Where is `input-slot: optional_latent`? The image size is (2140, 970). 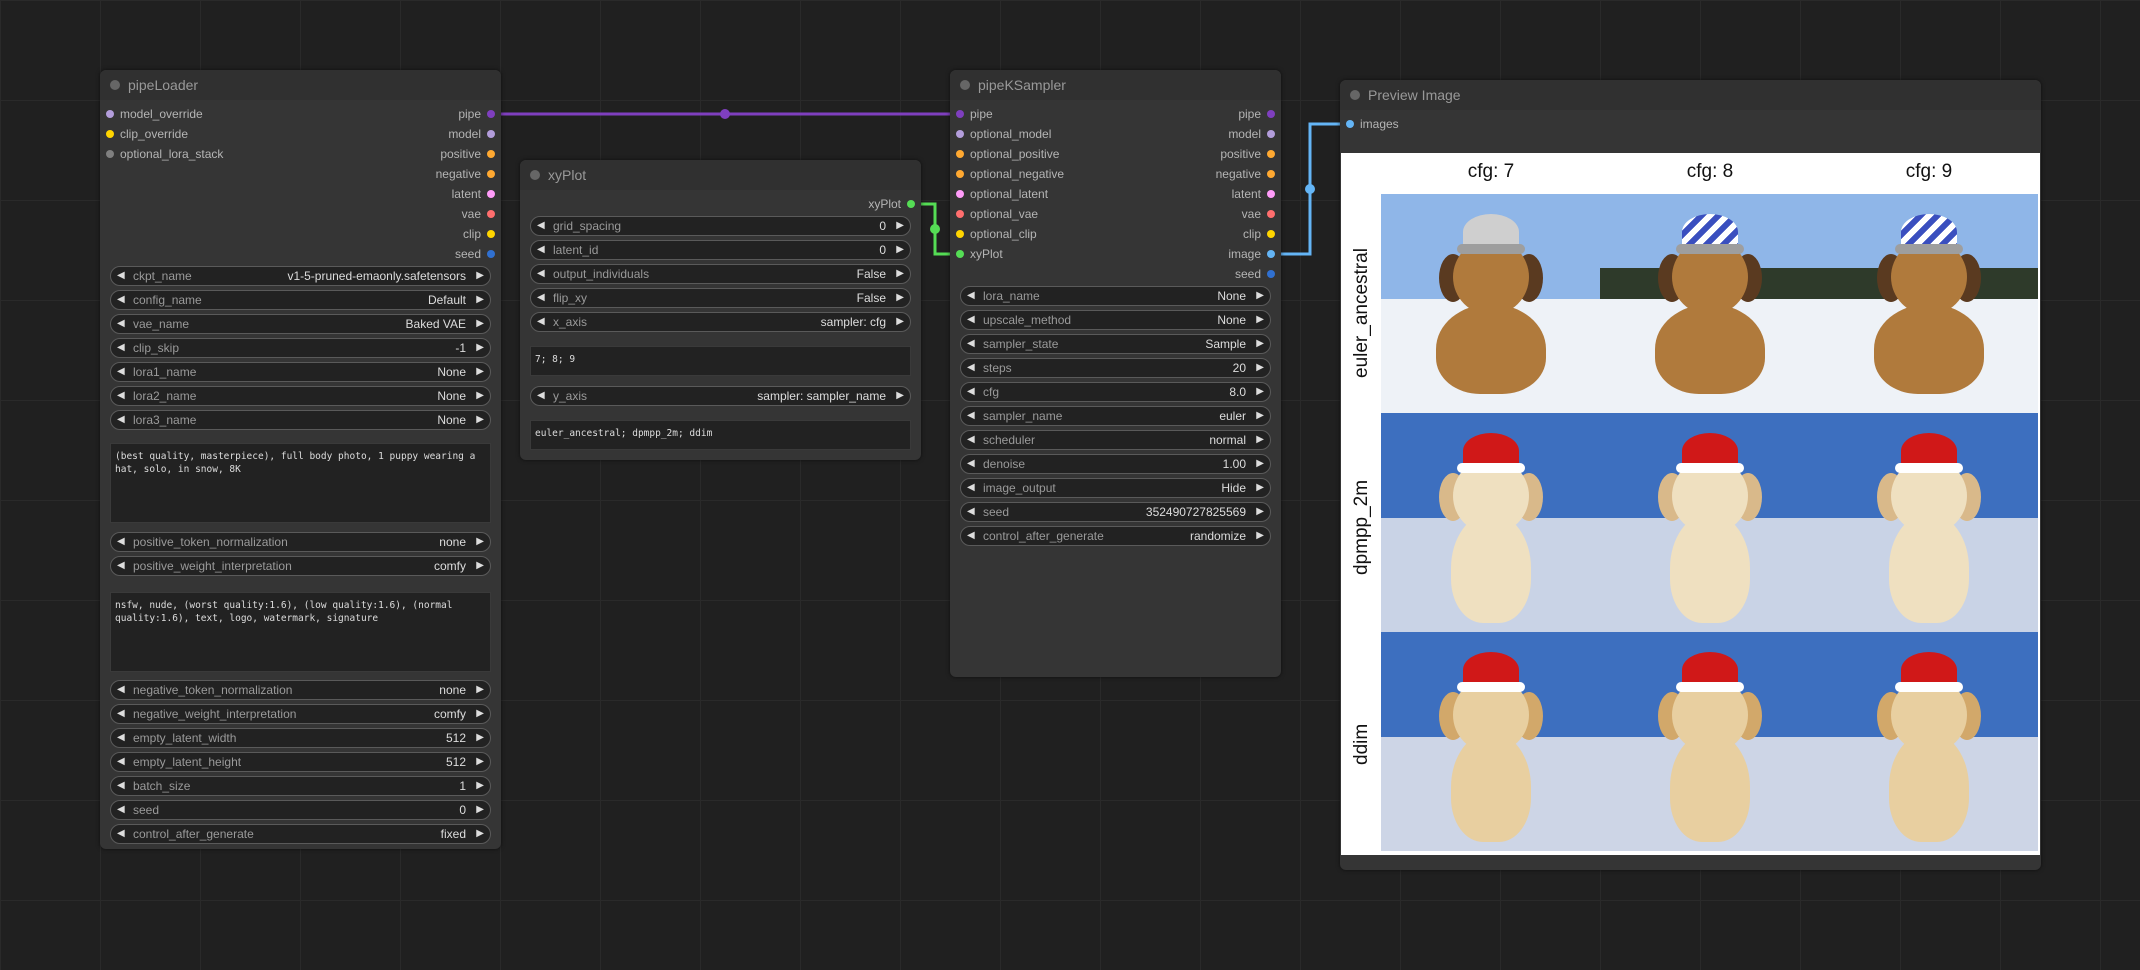
input-slot: optional_latent is located at coordinates (1002, 194).